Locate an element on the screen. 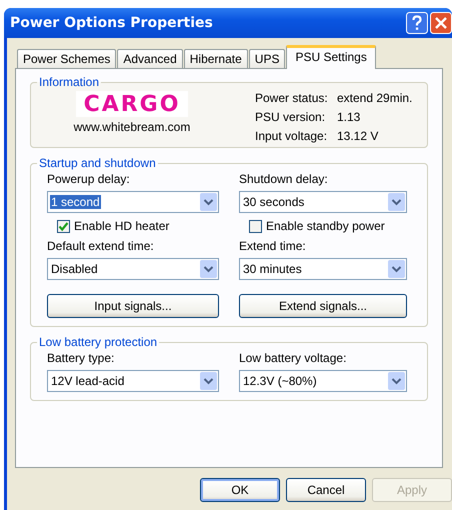  dropdown: 1 second is located at coordinates (133, 202).